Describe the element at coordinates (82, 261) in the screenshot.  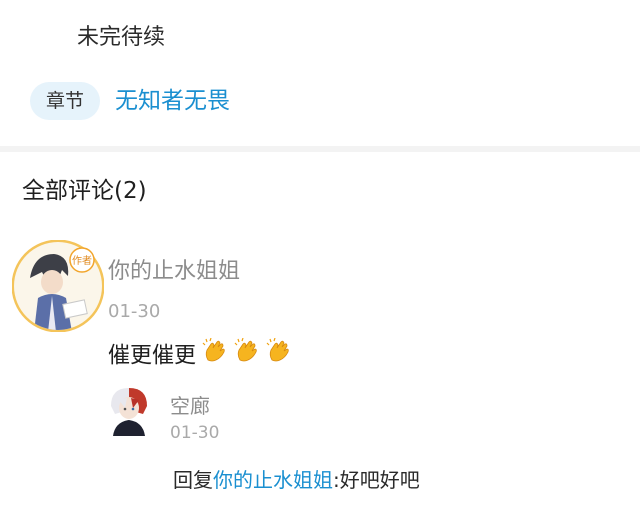
I see `author-badge: 作者` at that location.